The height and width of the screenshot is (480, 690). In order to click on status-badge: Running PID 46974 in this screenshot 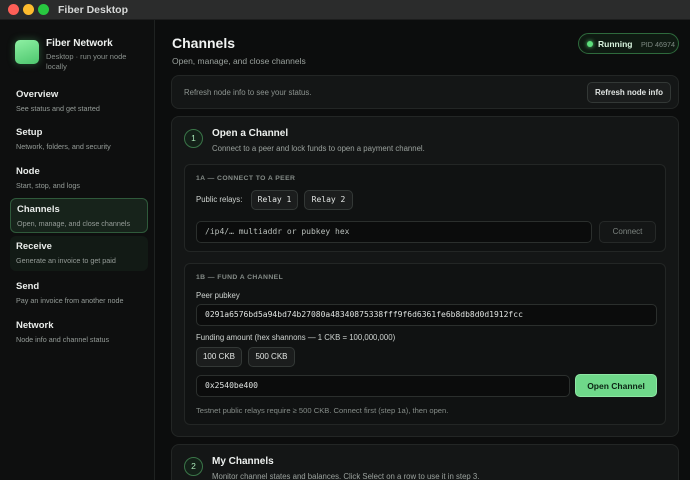, I will do `click(628, 43)`.